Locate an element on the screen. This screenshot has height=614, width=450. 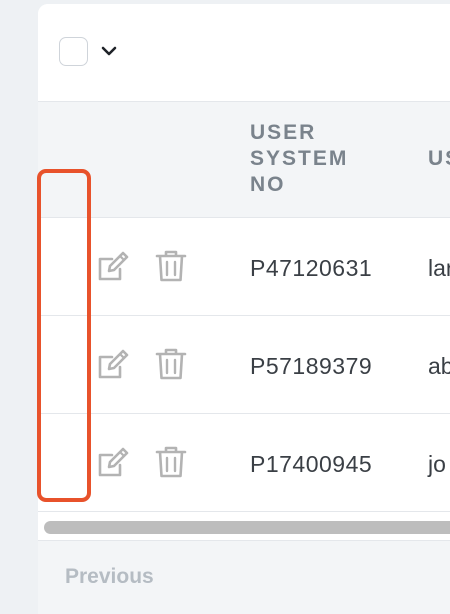
horizontal-scrollbar is located at coordinates (244, 527).